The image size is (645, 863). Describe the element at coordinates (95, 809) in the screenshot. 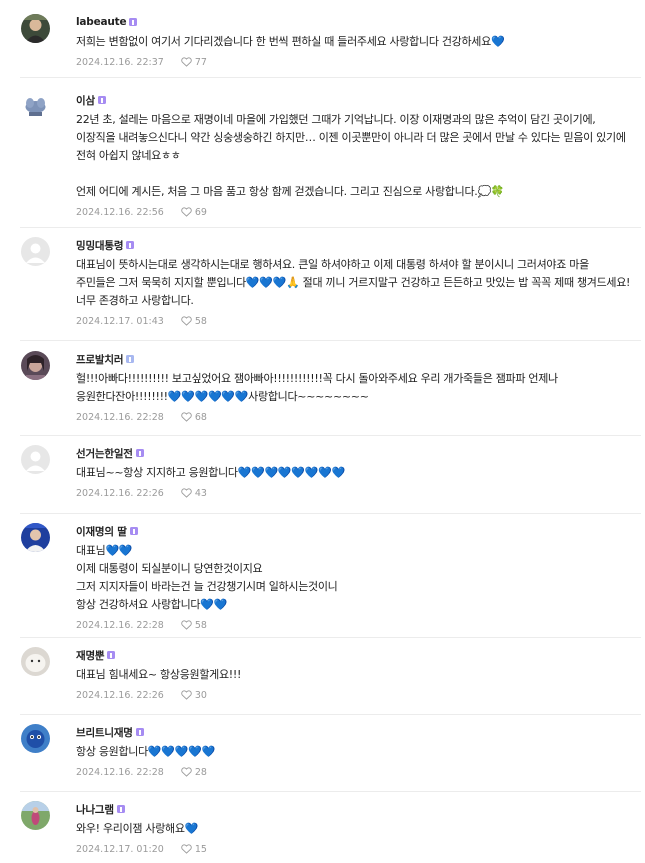

I see `comment-author: 나나그램` at that location.